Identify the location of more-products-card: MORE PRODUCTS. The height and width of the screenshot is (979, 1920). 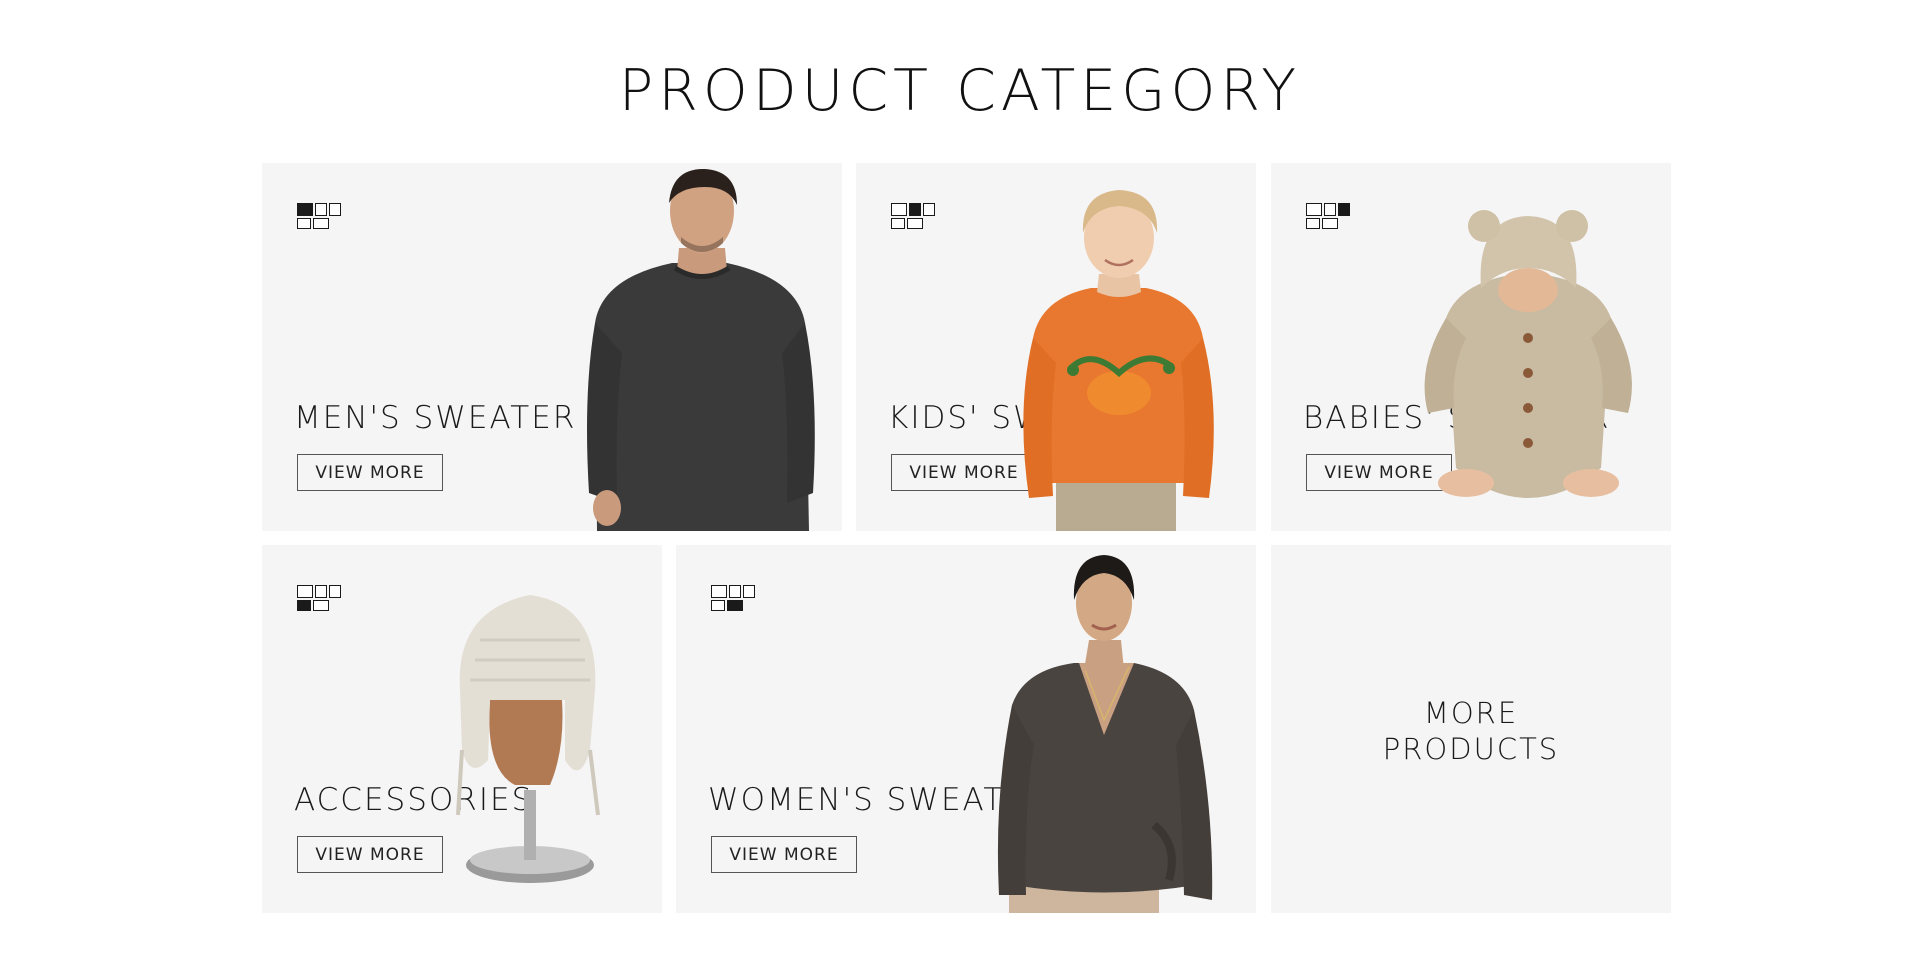
(1471, 729).